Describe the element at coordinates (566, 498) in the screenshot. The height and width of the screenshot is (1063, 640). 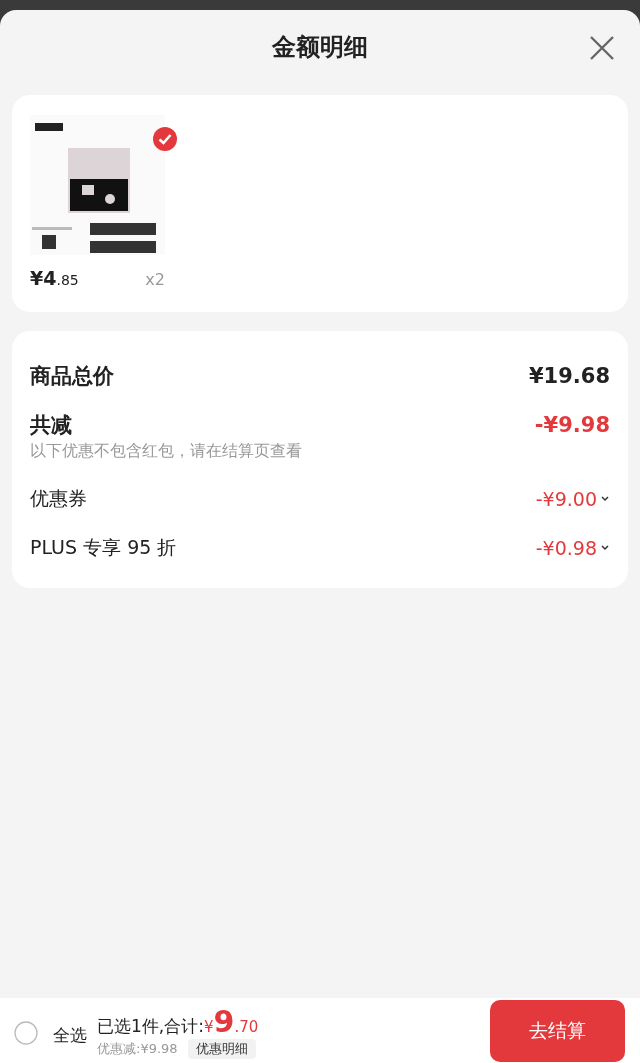
I see `amount-label: -¥9.00` at that location.